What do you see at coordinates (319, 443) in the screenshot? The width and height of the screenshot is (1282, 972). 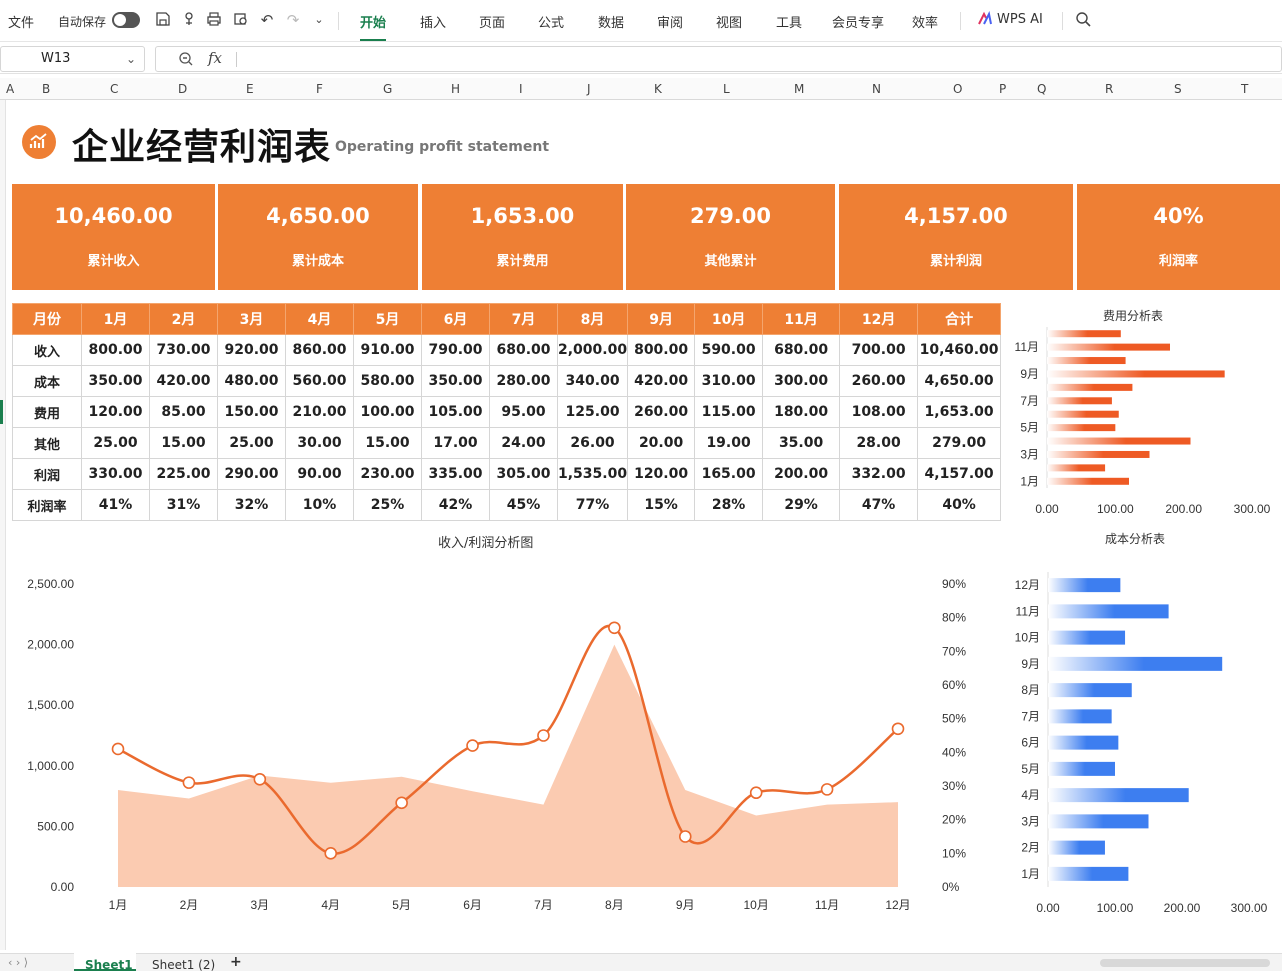 I see `table-cell: 30.00` at bounding box center [319, 443].